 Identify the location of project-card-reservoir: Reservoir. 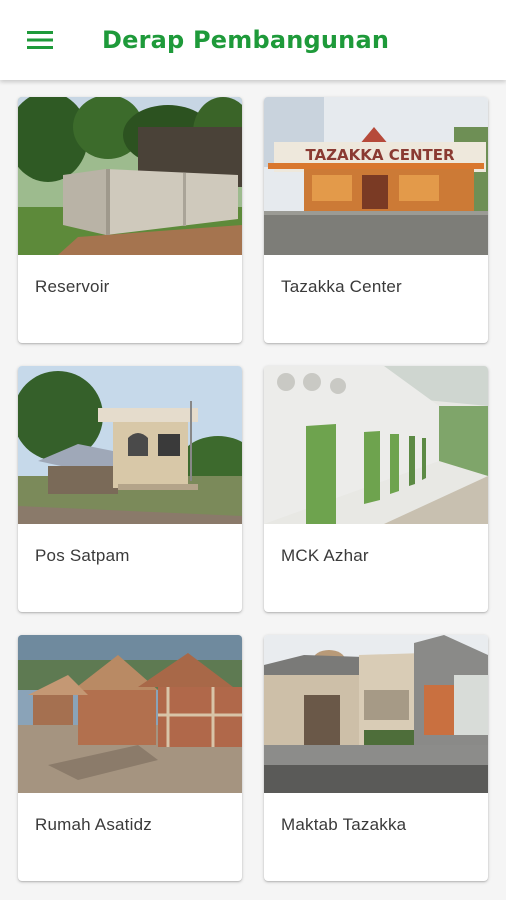
(130, 220).